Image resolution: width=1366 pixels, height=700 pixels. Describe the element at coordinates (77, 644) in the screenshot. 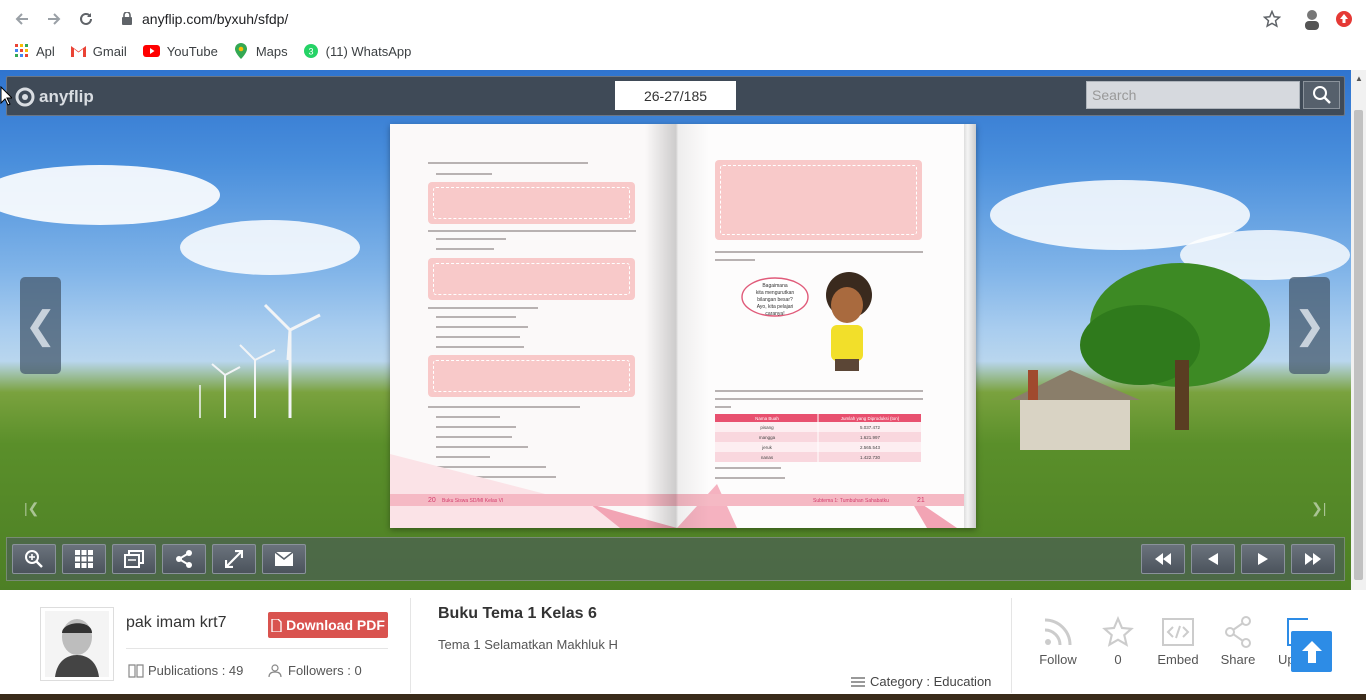

I see `author-avatar` at that location.